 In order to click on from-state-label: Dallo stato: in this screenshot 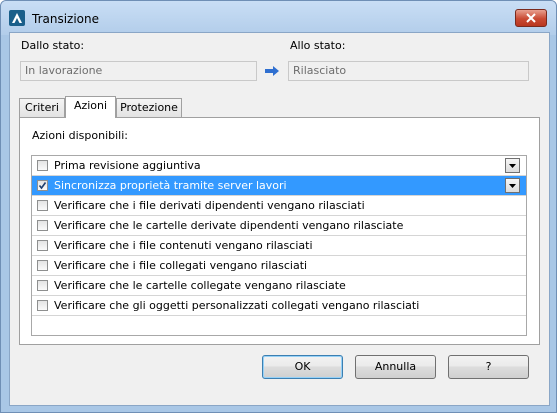, I will do `click(53, 45)`.